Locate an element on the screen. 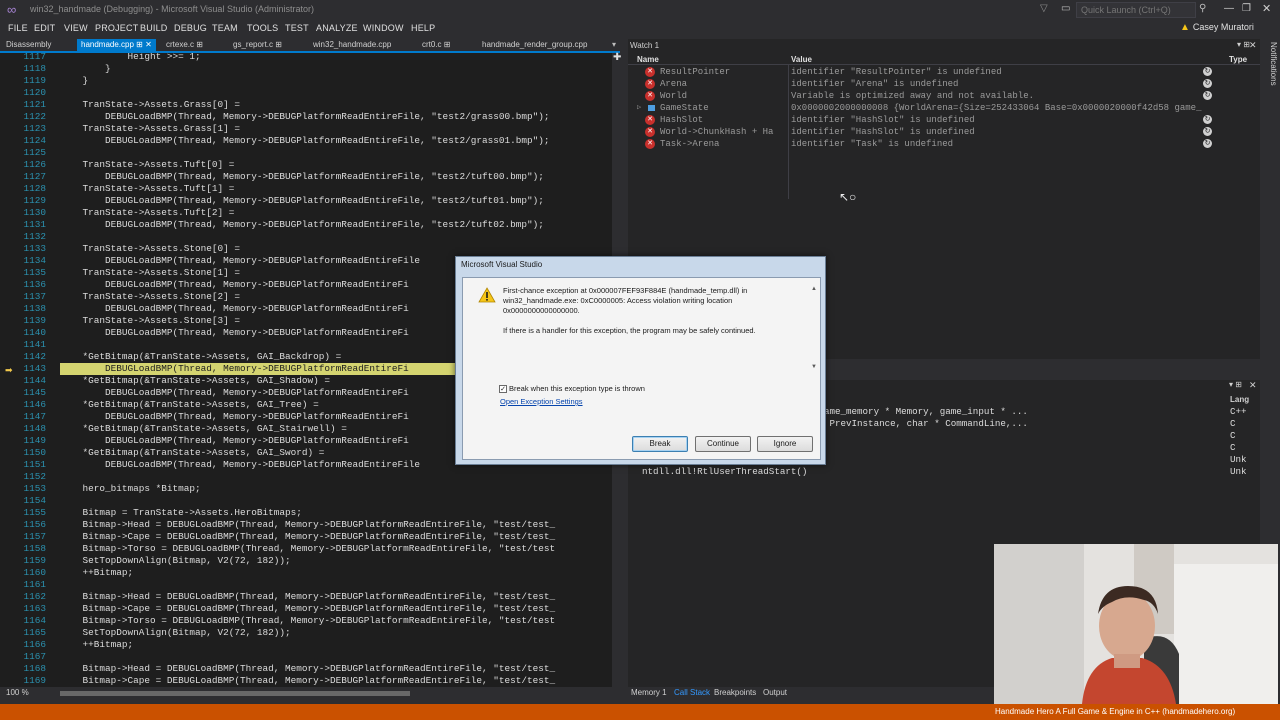  callstack-col-lang: Lang is located at coordinates (1239, 399).